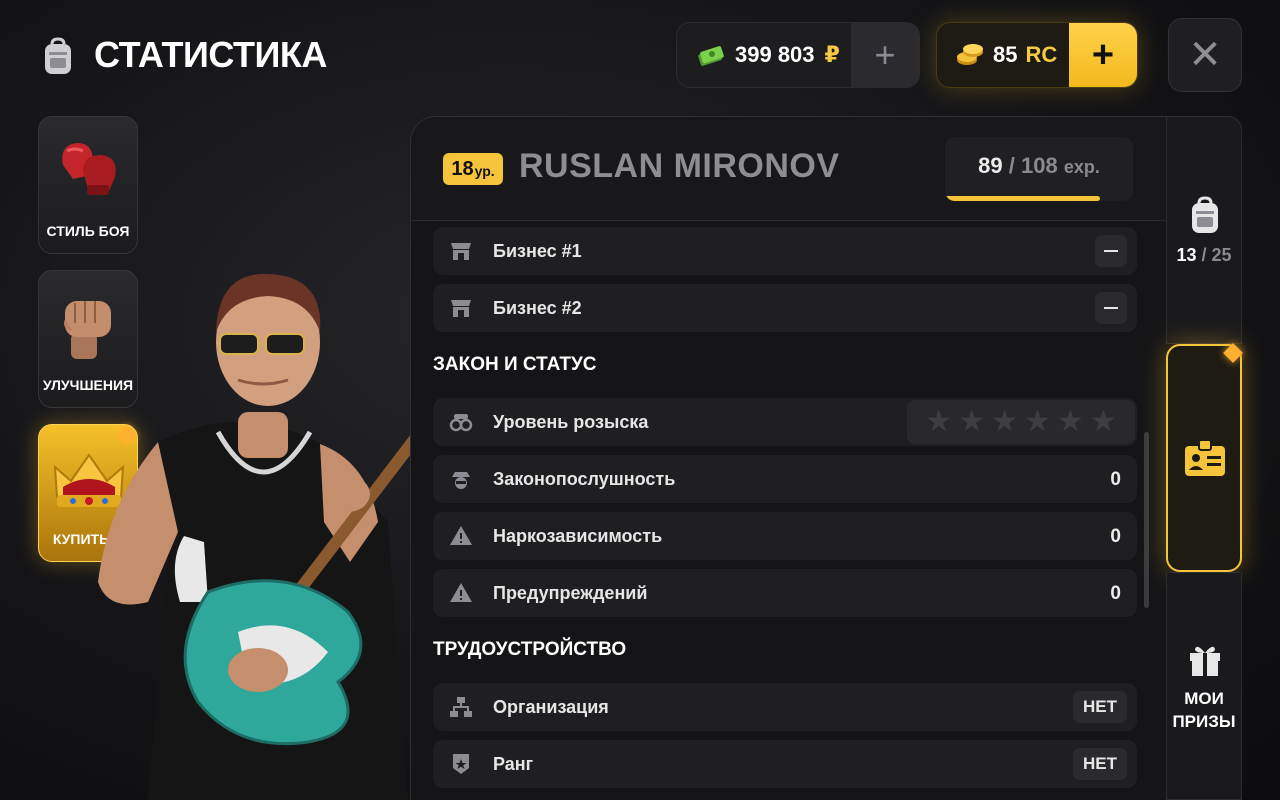 The image size is (1280, 800). I want to click on player-header: 18 ур. RUSLAN MIRONOV 89 / 108 exp., so click(788, 169).